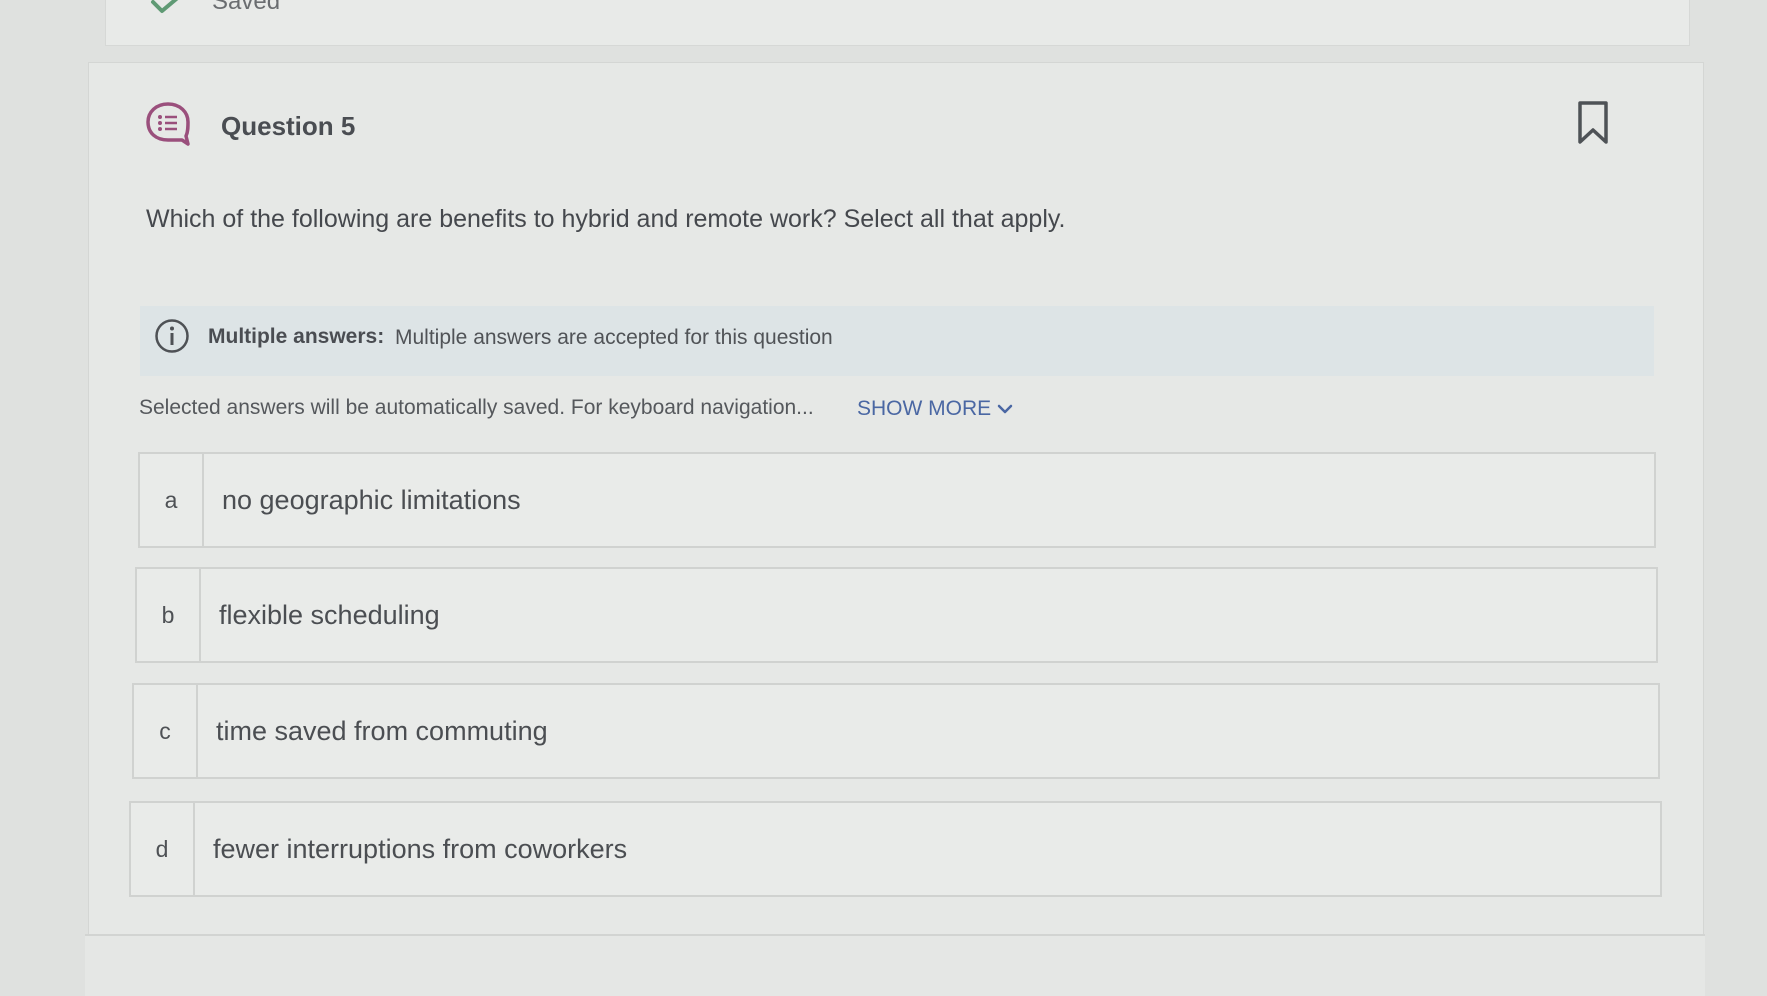 This screenshot has width=1767, height=996. I want to click on chevron-down-icon, so click(1005, 409).